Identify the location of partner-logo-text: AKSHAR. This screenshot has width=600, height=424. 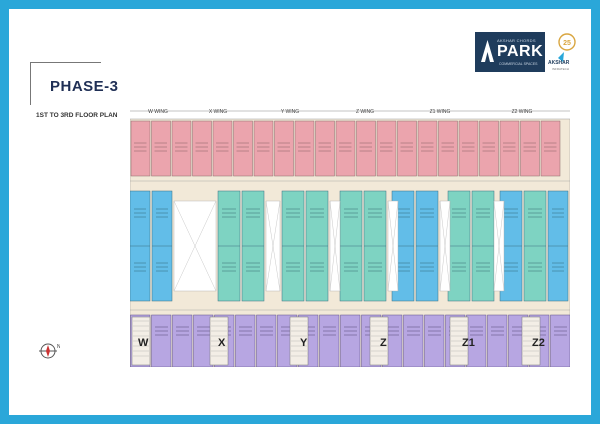
(559, 63).